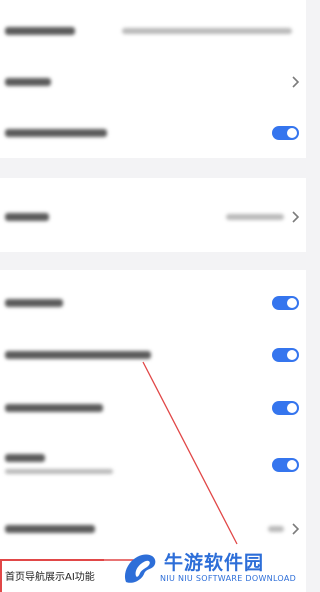 The width and height of the screenshot is (320, 592). Describe the element at coordinates (27, 217) in the screenshot. I see `row4-label-blur` at that location.